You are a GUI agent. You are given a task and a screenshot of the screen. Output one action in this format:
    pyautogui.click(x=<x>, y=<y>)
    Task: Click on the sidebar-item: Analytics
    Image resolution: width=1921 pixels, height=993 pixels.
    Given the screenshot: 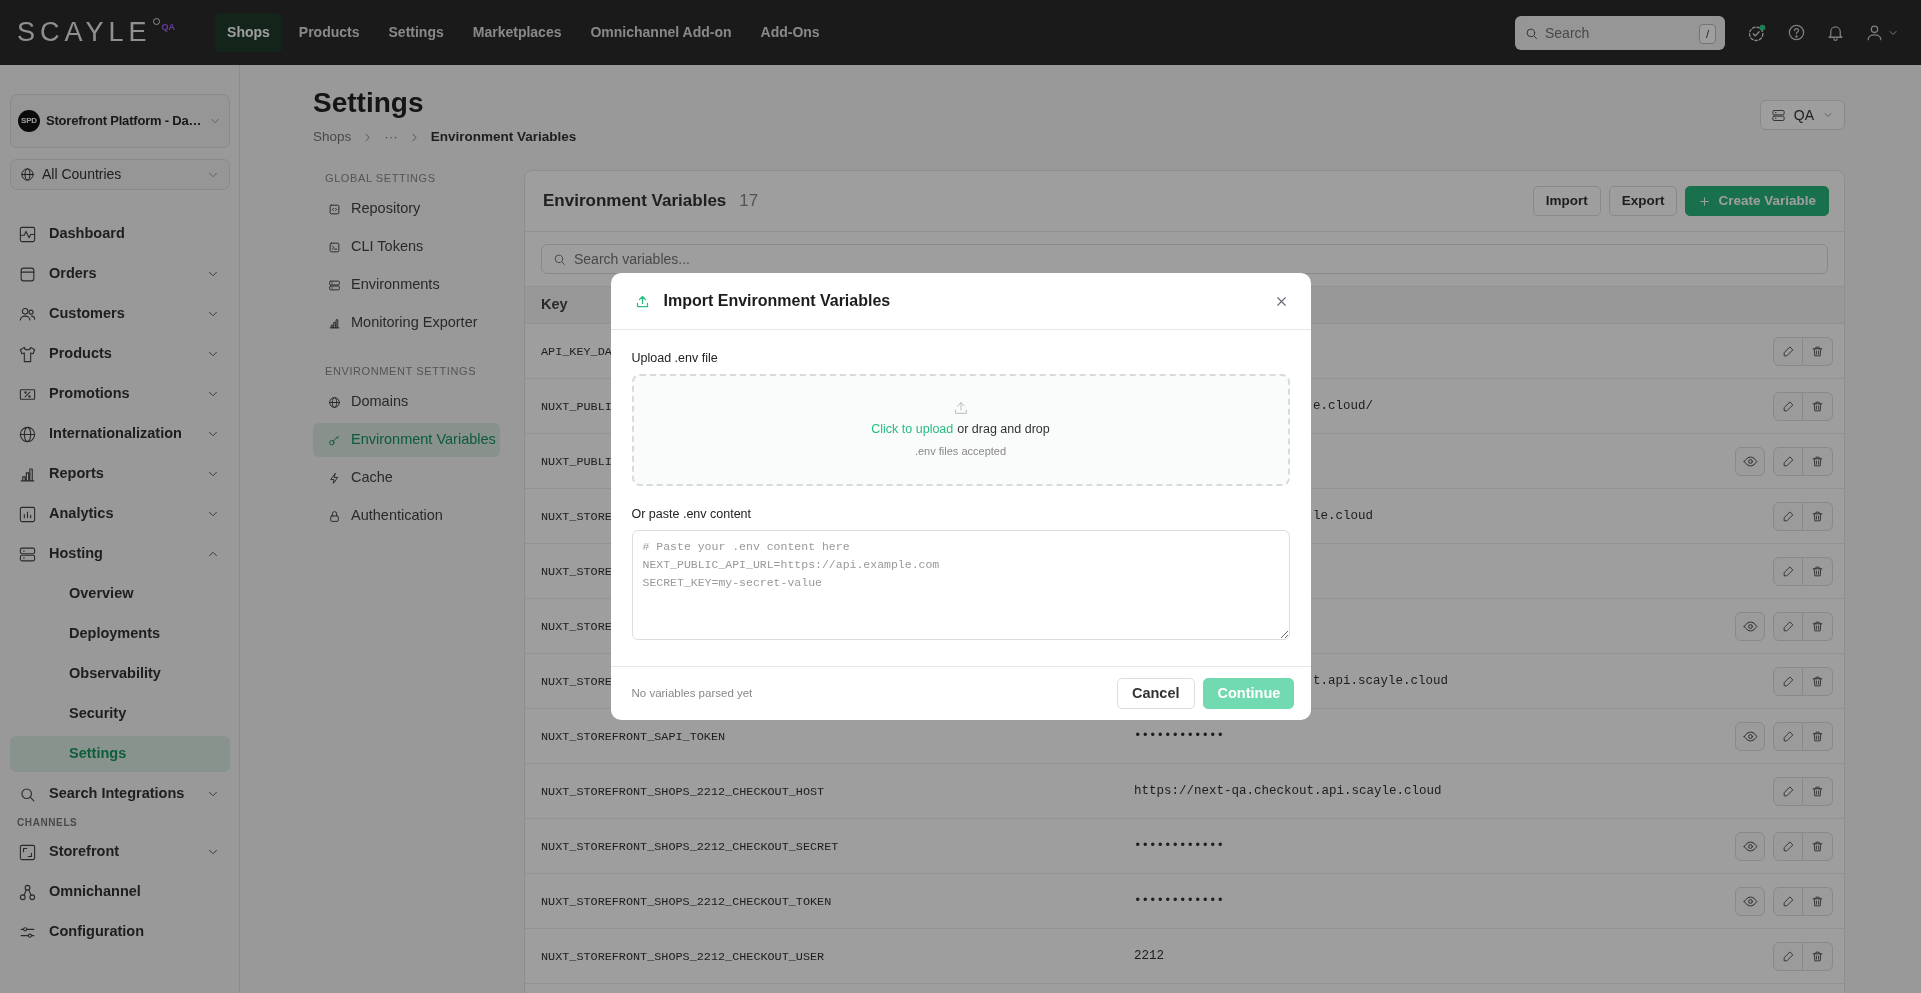 What is the action you would take?
    pyautogui.click(x=120, y=514)
    